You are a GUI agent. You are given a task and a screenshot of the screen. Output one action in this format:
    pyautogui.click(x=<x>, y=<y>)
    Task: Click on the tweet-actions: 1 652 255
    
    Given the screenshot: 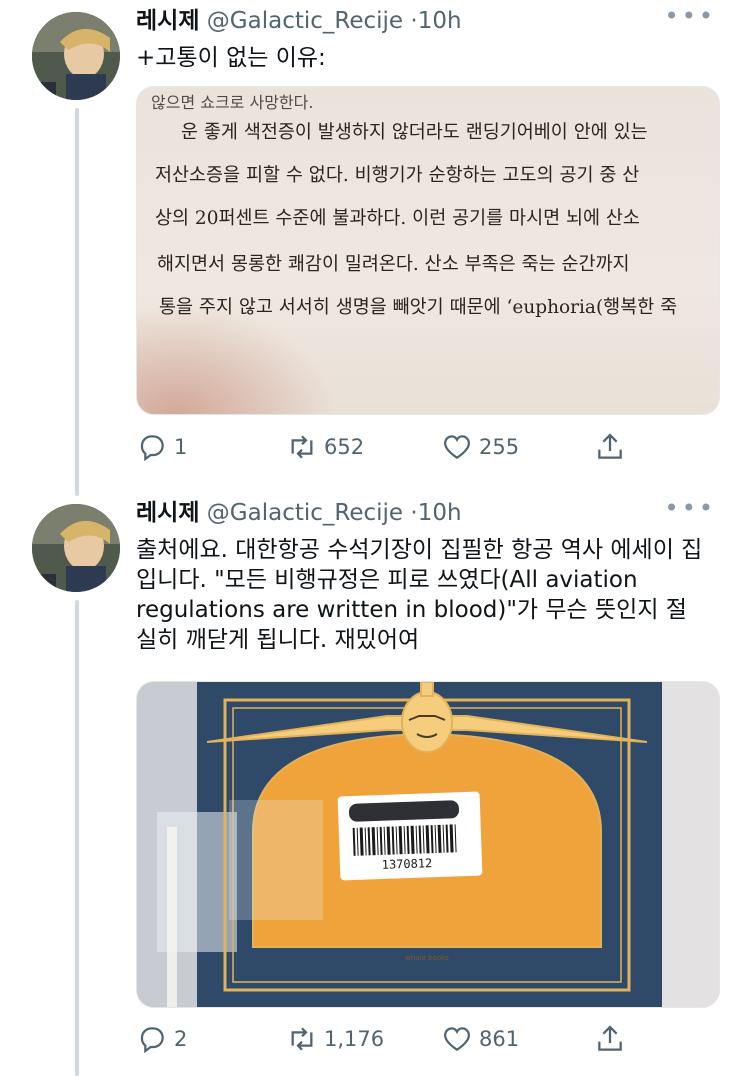 What is the action you would take?
    pyautogui.click(x=386, y=447)
    